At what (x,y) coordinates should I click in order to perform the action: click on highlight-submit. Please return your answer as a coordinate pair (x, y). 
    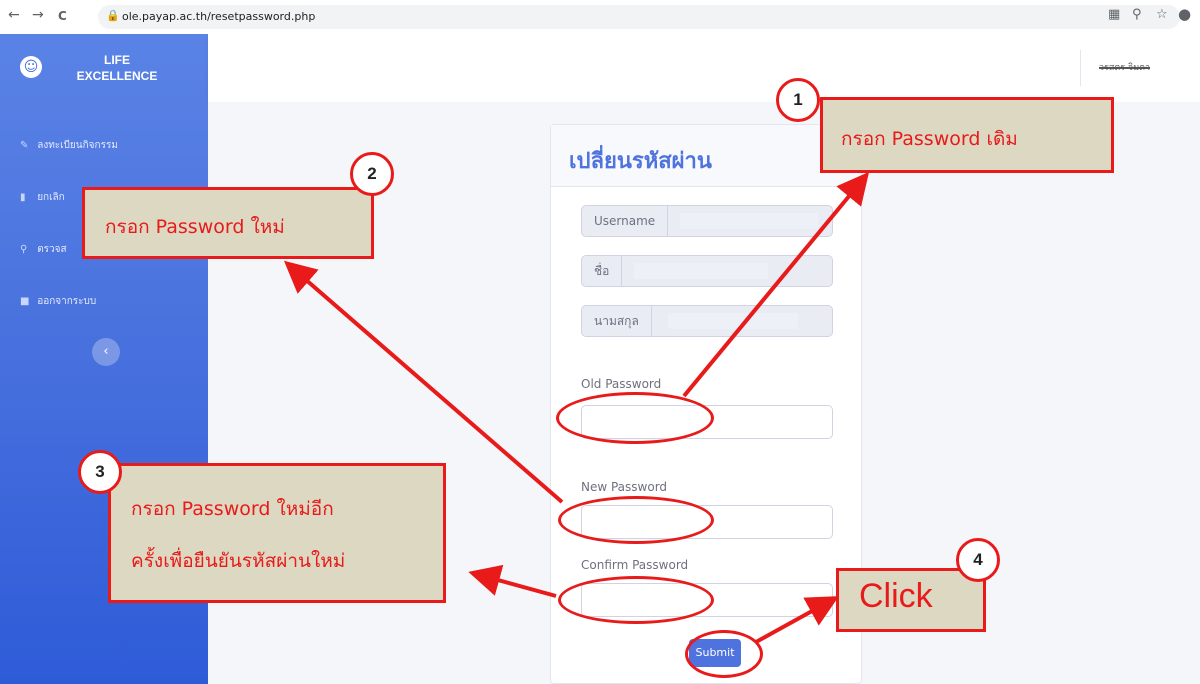
    Looking at the image, I should click on (724, 654).